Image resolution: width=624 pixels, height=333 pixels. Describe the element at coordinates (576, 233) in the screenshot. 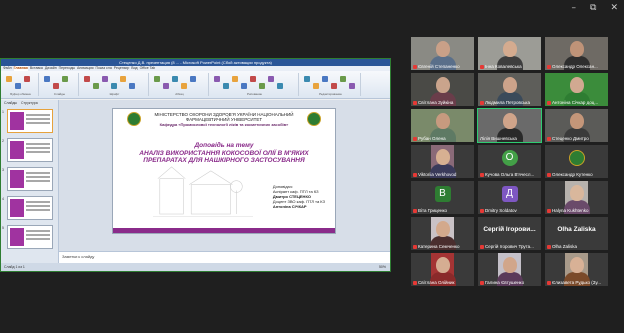

I see `participant-tile: Olha Zaliska Olha Zaliska` at that location.